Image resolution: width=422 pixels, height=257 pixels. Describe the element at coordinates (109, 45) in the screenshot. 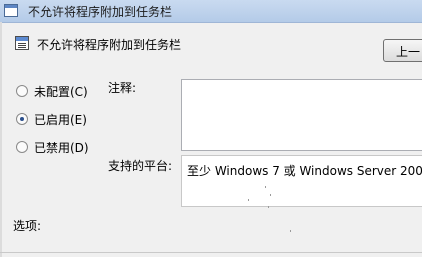

I see `policy-setting-name: 不允许将程序附加到任务栏` at that location.